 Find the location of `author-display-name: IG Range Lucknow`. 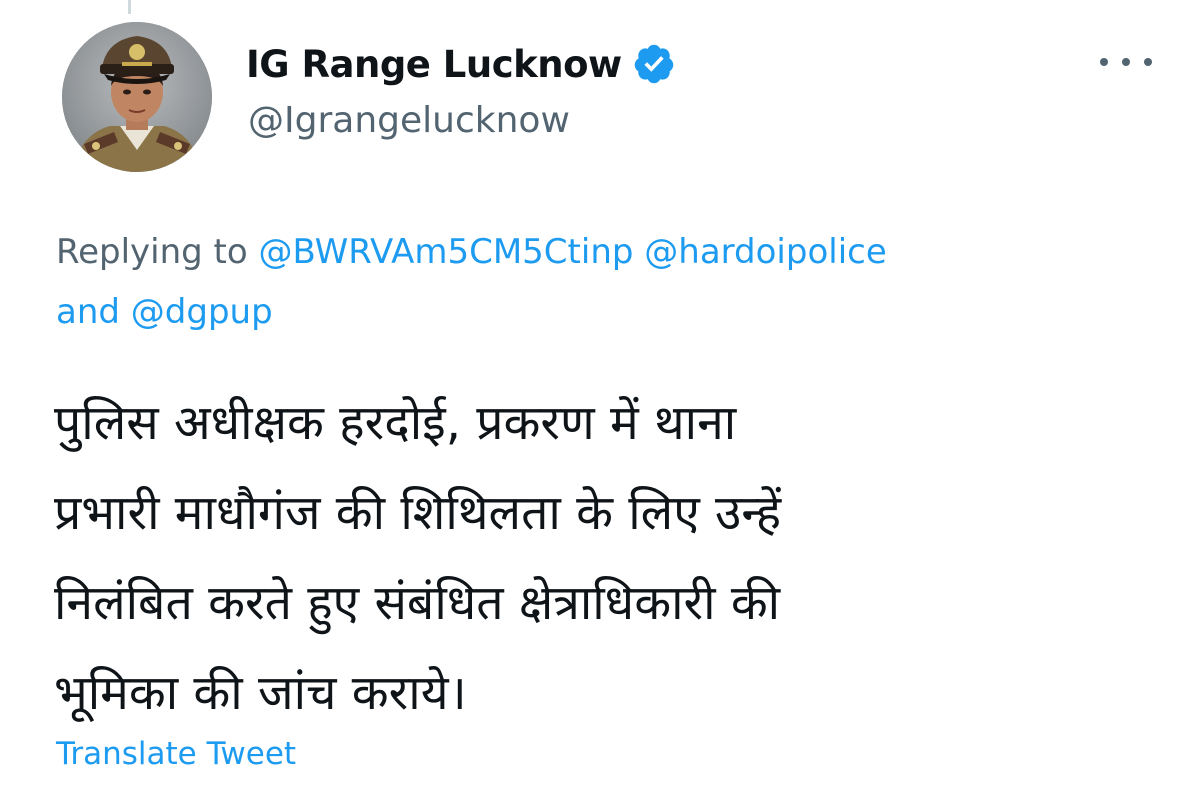

author-display-name: IG Range Lucknow is located at coordinates (434, 64).